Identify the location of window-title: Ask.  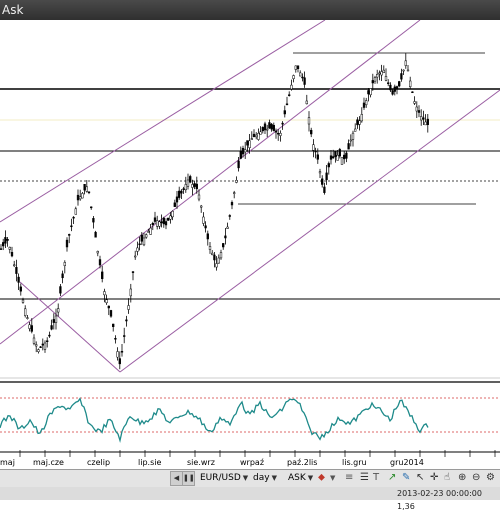
(13, 10).